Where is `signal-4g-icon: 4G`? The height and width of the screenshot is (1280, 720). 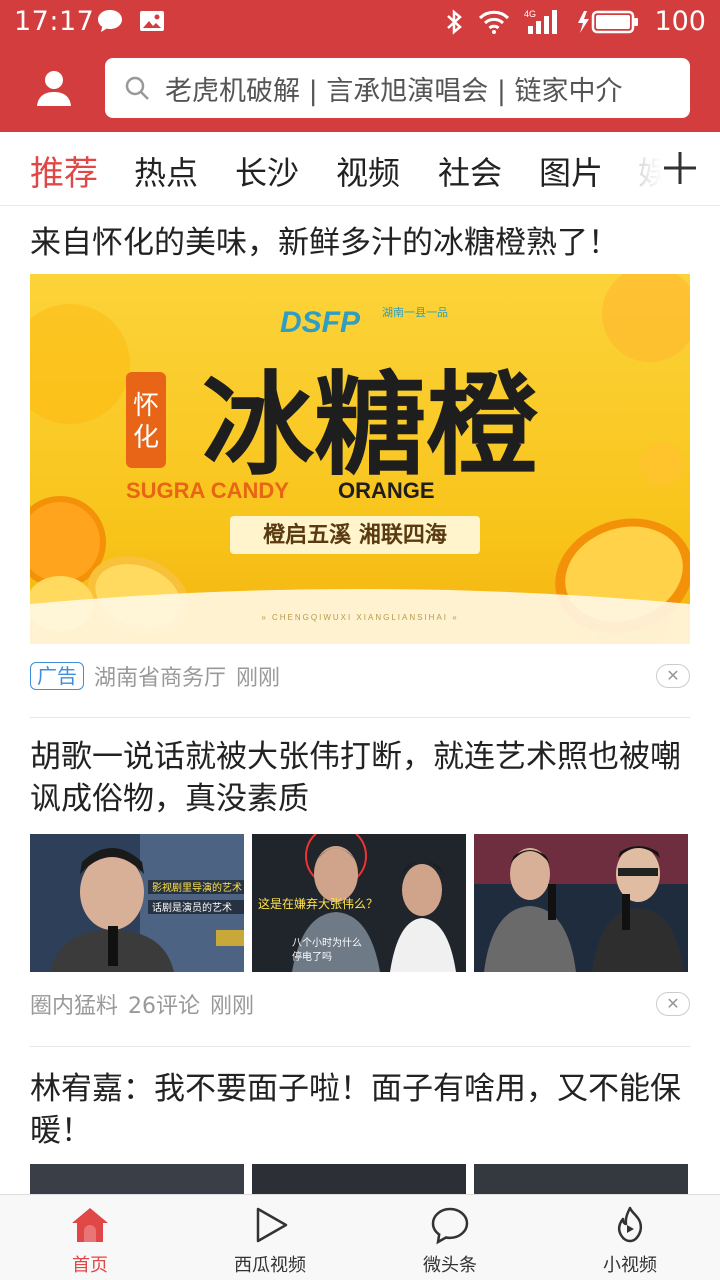 signal-4g-icon: 4G is located at coordinates (541, 21).